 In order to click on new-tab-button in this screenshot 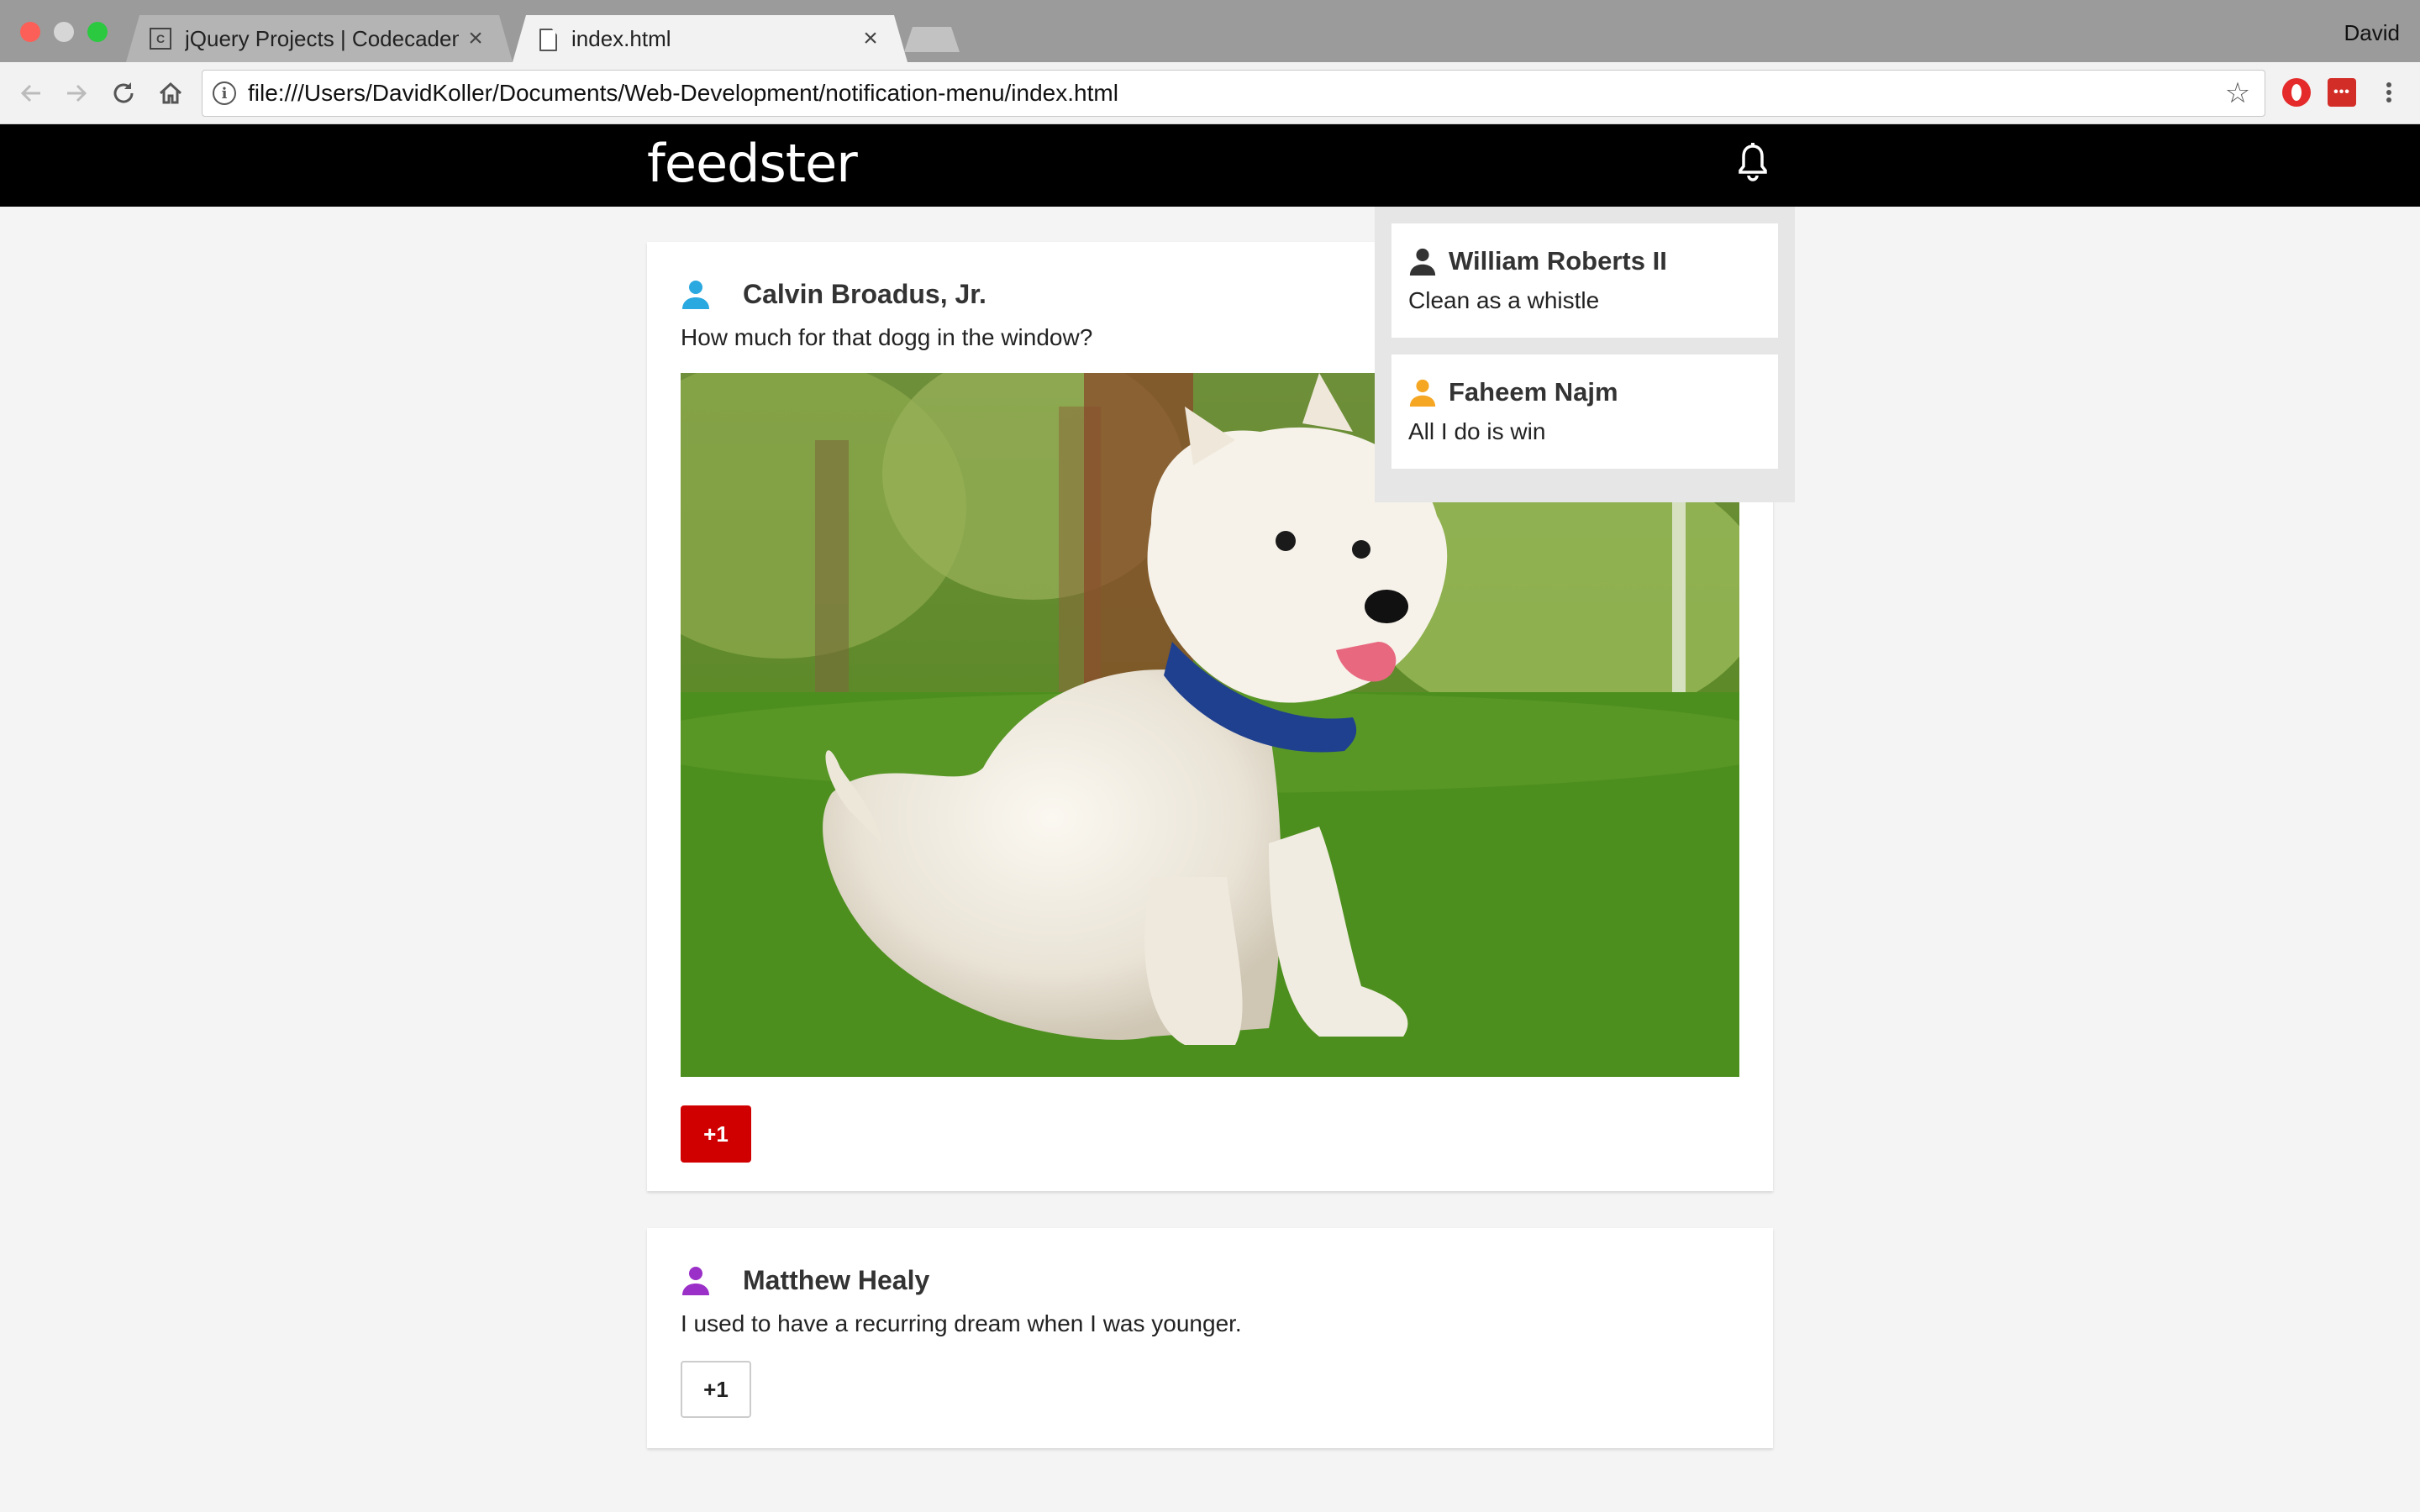, I will do `click(932, 39)`.